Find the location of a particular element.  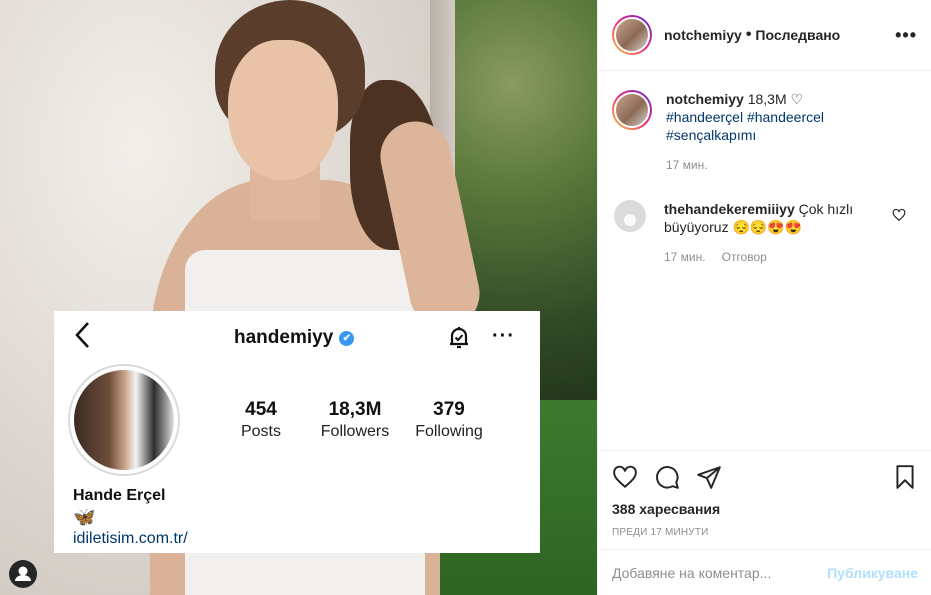

caption-avatar is located at coordinates (632, 110).